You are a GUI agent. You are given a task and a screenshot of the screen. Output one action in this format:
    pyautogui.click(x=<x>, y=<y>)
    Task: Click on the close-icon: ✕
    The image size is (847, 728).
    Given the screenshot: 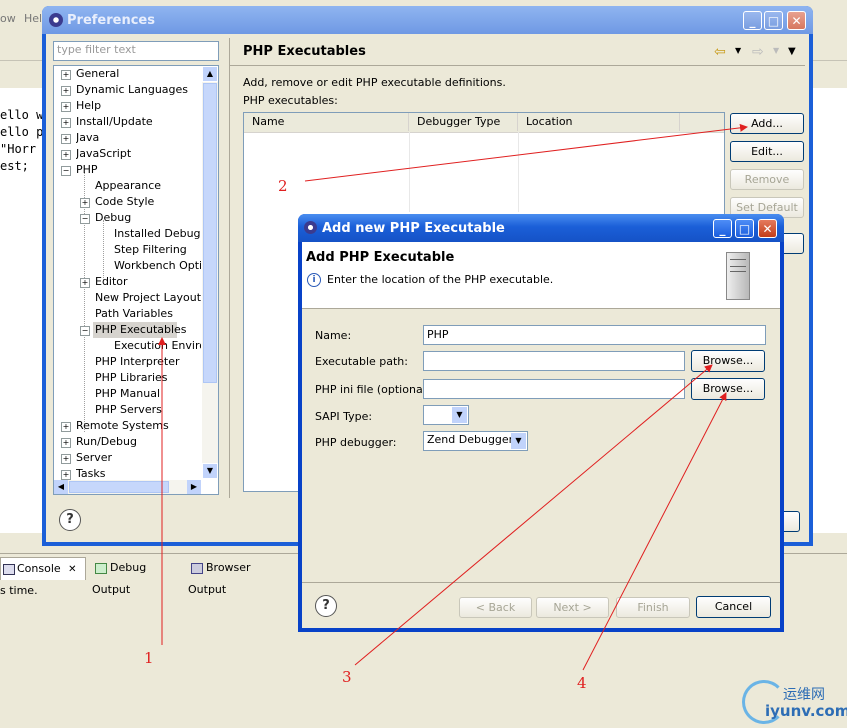 What is the action you would take?
    pyautogui.click(x=72, y=569)
    